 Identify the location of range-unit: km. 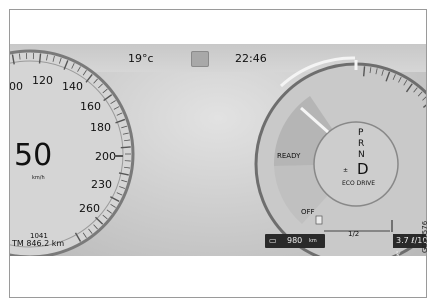
(313, 241).